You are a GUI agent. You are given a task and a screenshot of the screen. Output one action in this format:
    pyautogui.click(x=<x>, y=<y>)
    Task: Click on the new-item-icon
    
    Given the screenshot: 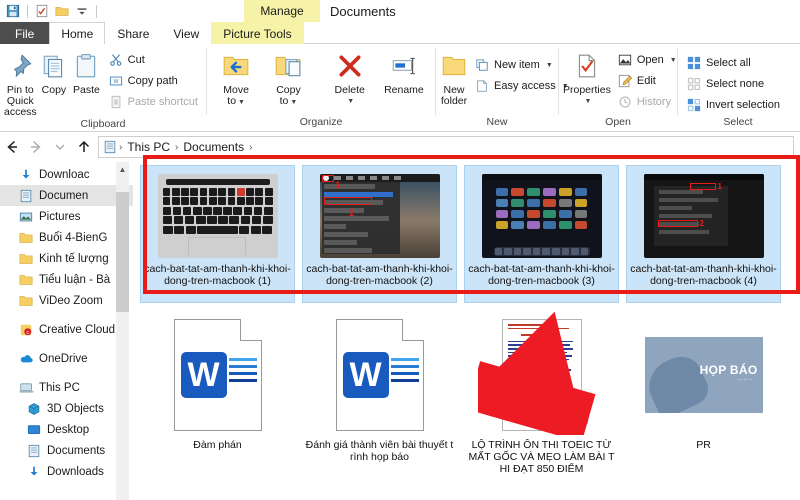 What is the action you would take?
    pyautogui.click(x=482, y=65)
    